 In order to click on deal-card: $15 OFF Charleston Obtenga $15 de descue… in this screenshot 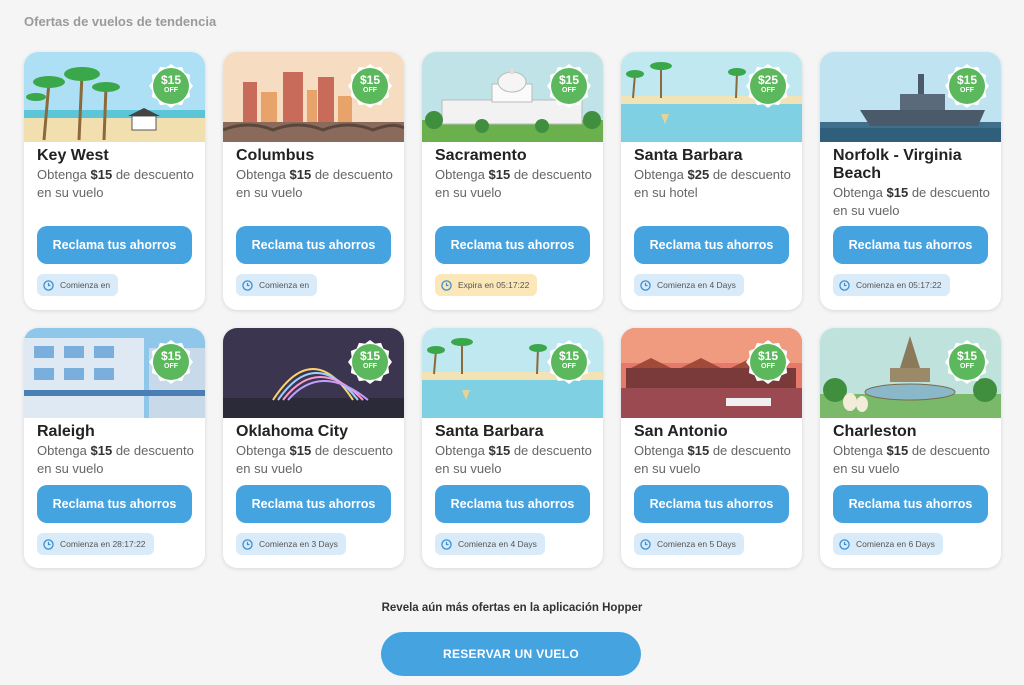, I will do `click(910, 448)`.